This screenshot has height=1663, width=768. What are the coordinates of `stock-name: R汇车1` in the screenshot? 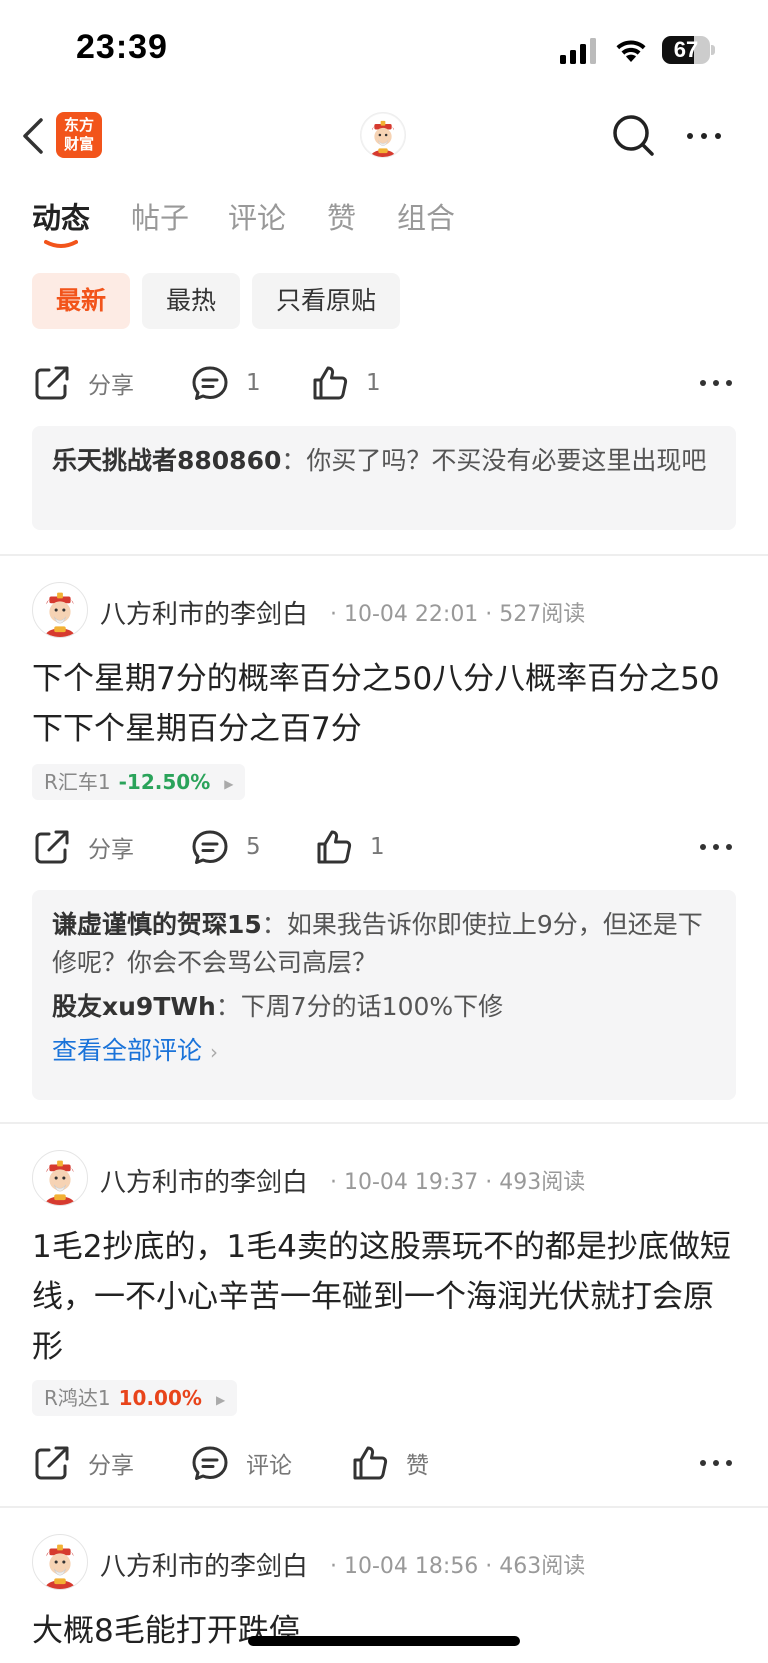 It's located at (77, 782).